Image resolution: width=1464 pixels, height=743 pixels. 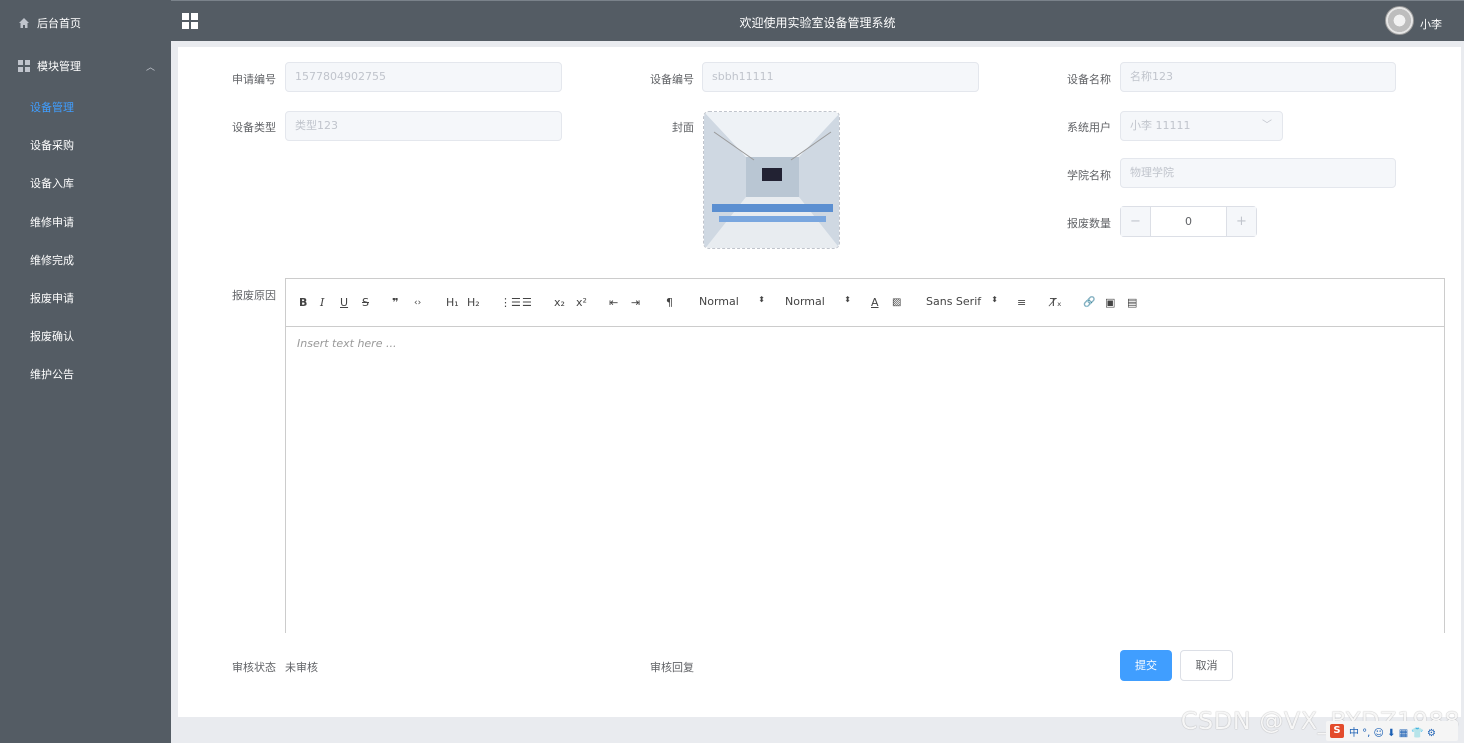 I want to click on submit-button: 提交, so click(x=1146, y=665).